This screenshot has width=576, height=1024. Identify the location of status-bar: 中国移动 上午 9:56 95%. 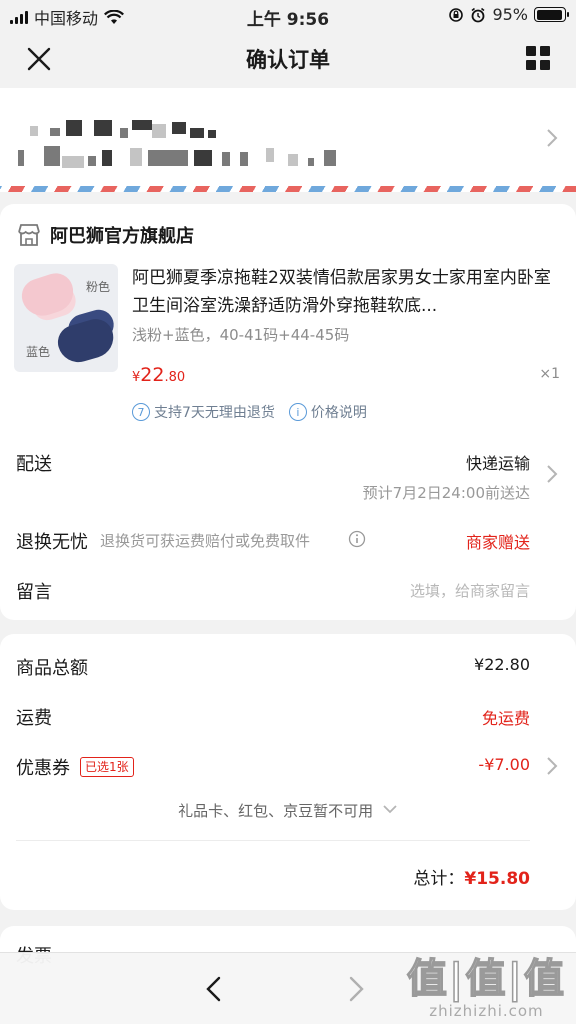
(288, 15).